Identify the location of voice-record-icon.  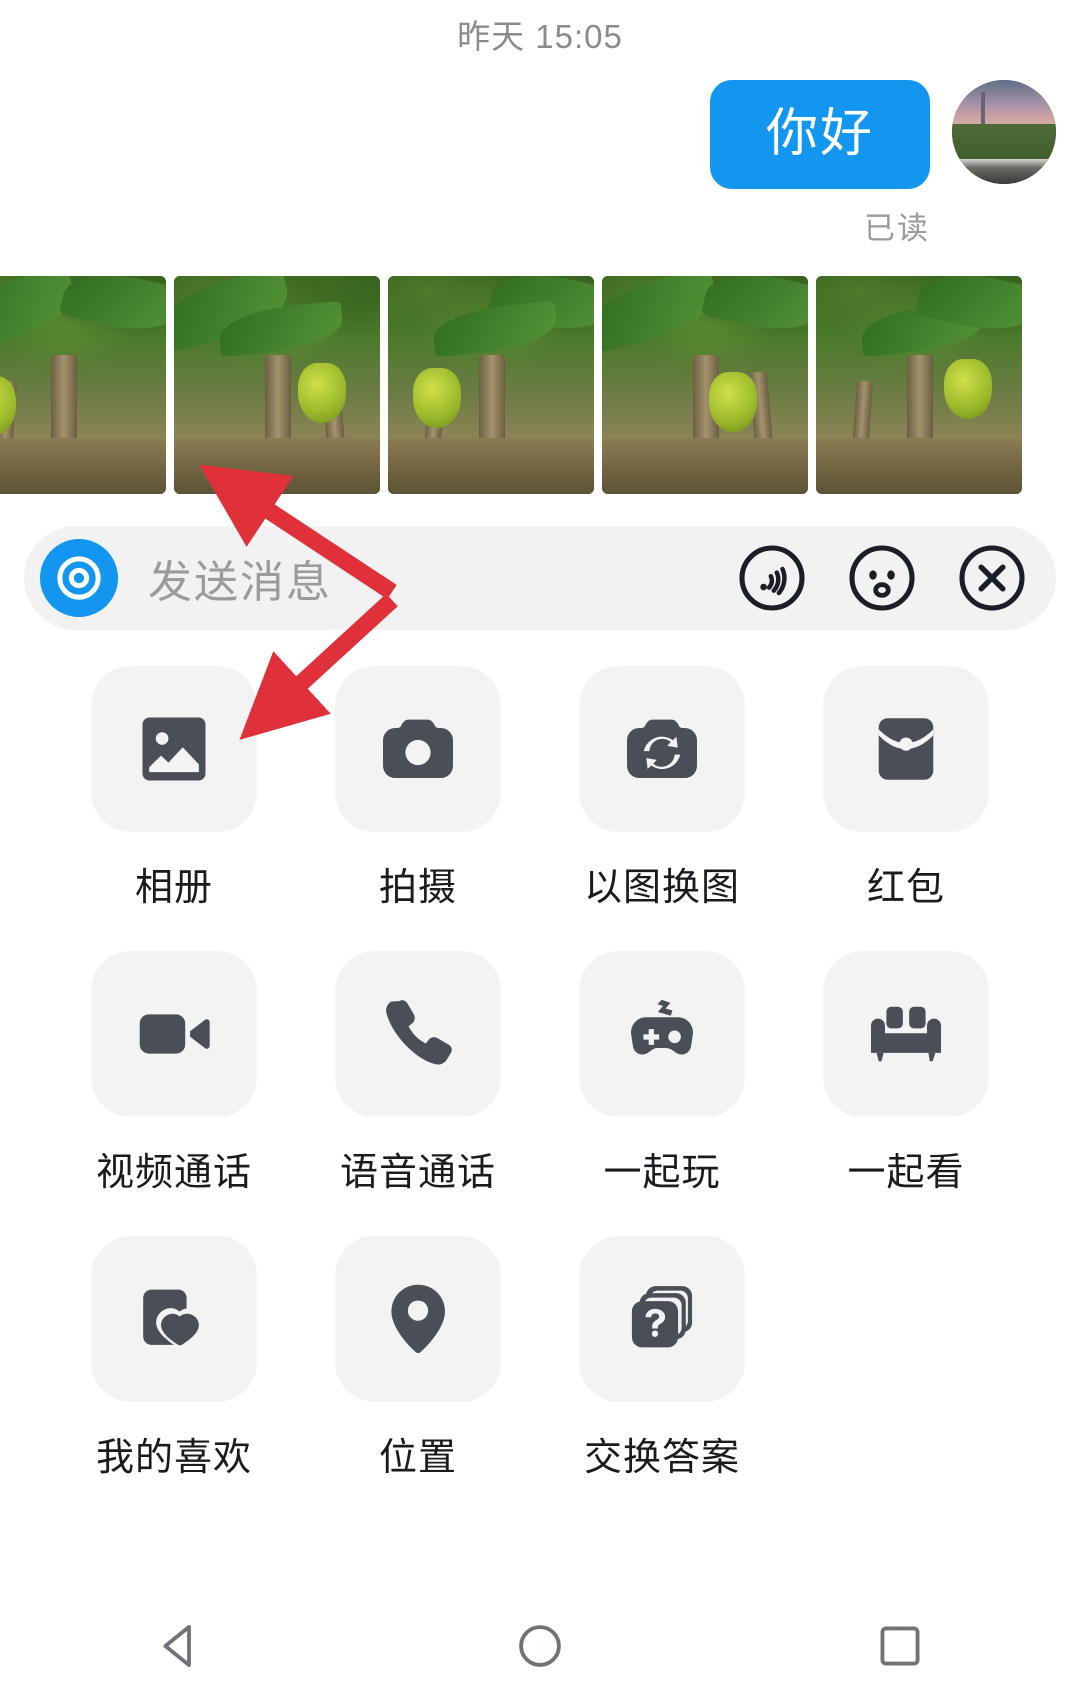
(79, 578).